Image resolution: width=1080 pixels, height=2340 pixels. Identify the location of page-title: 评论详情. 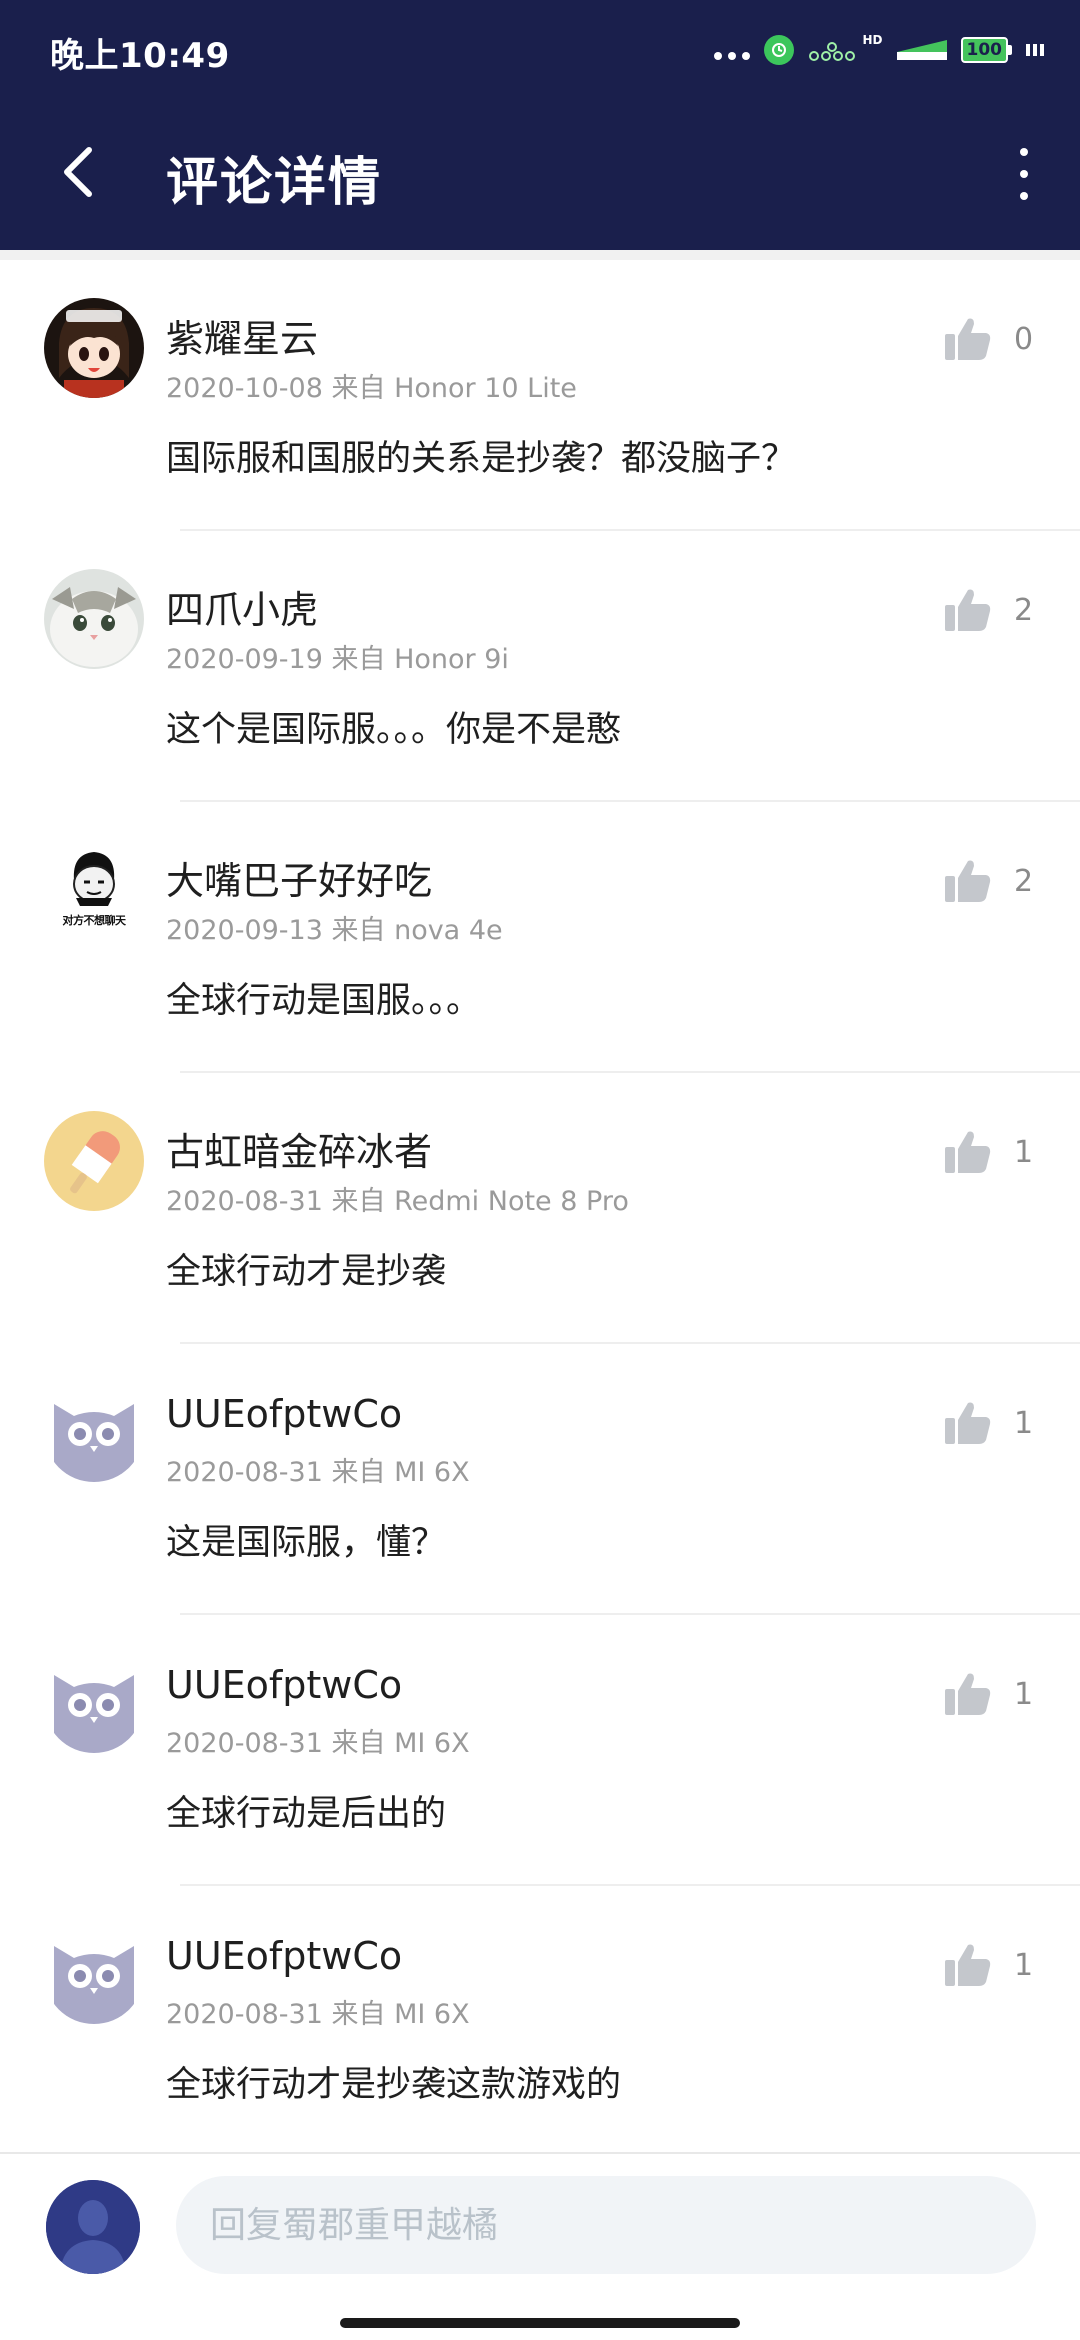
(274, 183).